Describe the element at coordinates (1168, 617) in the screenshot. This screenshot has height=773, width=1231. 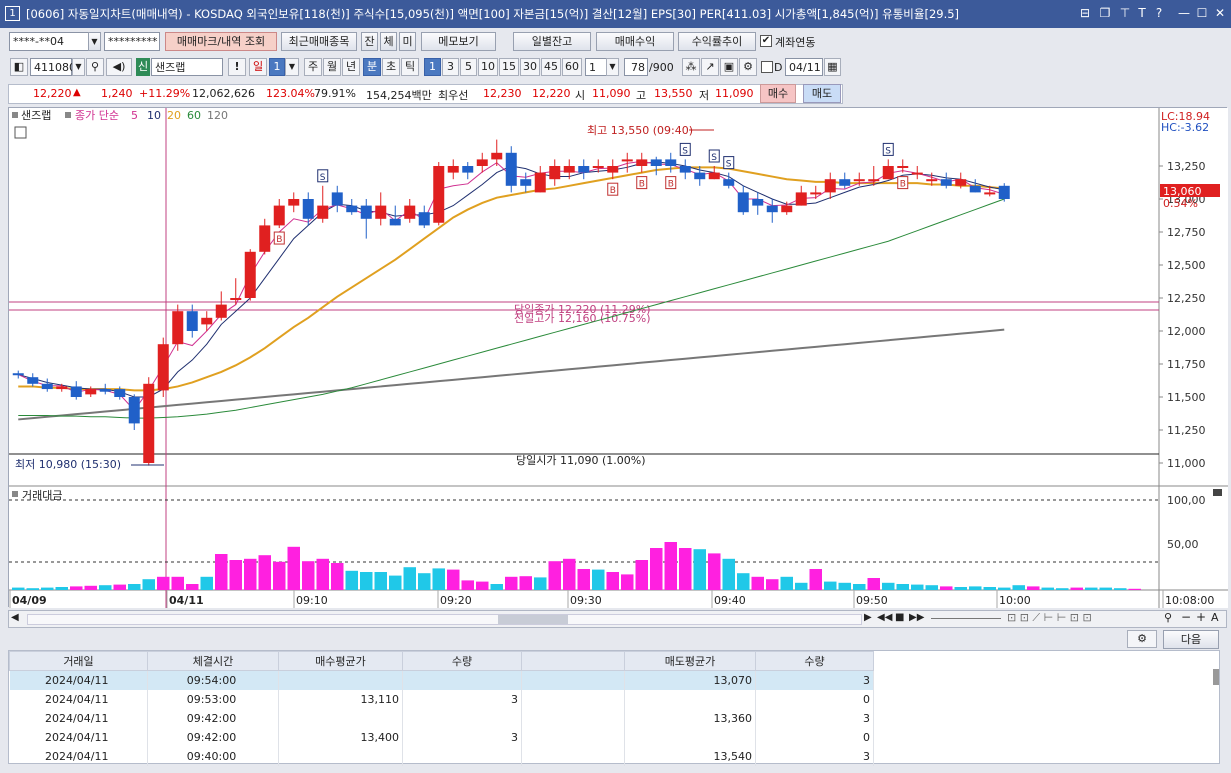
I see `zoom-icon: ⚲` at that location.